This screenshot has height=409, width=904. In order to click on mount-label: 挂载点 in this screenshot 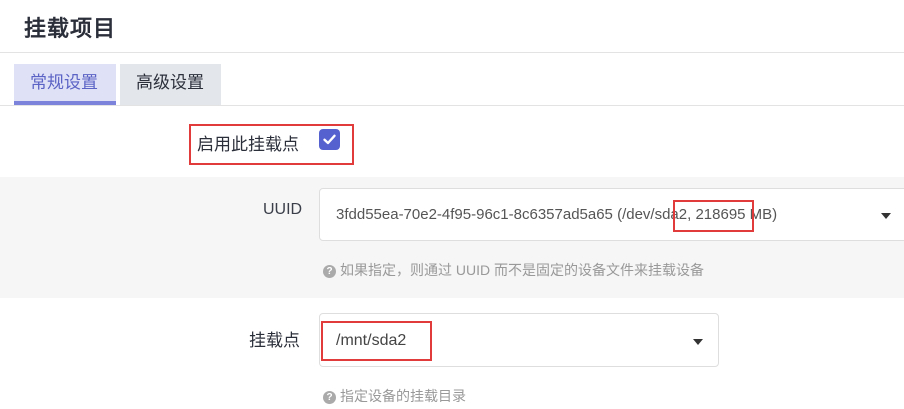, I will do `click(274, 340)`.